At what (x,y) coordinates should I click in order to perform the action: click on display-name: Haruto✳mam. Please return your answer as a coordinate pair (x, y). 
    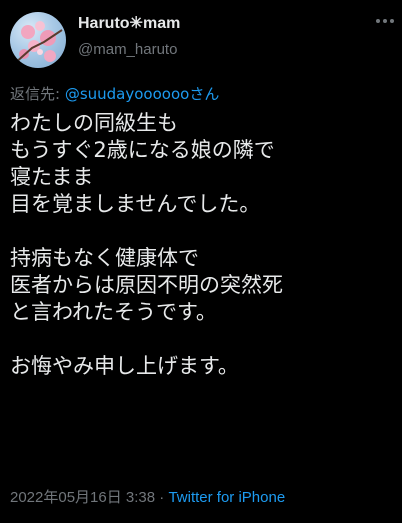
    Looking at the image, I should click on (129, 24).